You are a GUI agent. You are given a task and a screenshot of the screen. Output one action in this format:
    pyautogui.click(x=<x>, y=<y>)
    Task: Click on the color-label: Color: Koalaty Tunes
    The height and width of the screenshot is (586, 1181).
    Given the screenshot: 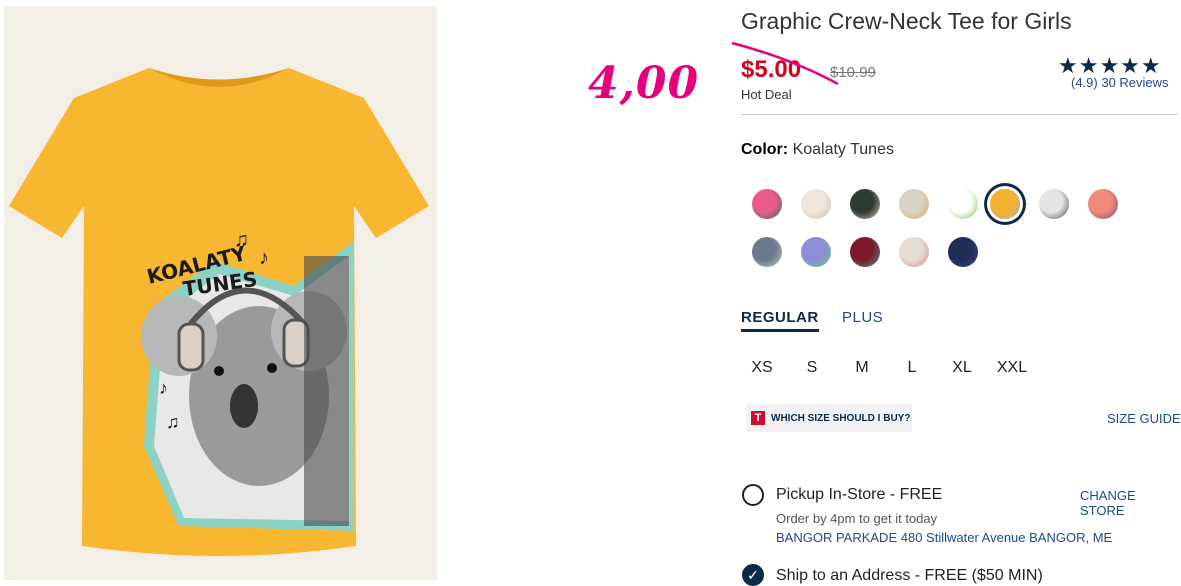 What is the action you would take?
    pyautogui.click(x=817, y=150)
    